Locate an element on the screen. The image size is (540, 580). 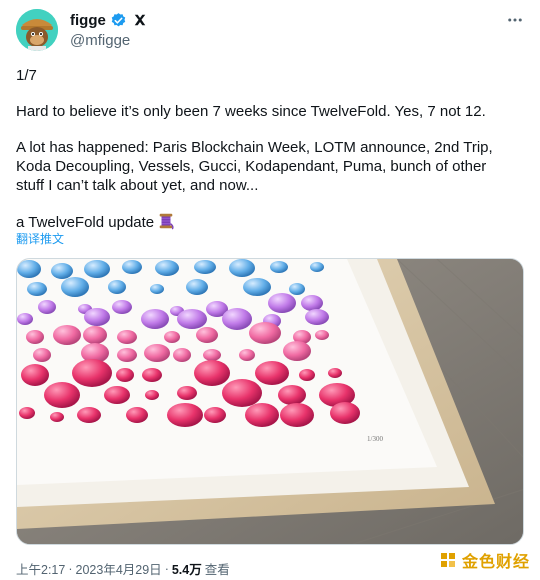
tweet-line: a TwelveFold update is located at coordinates (85, 222).